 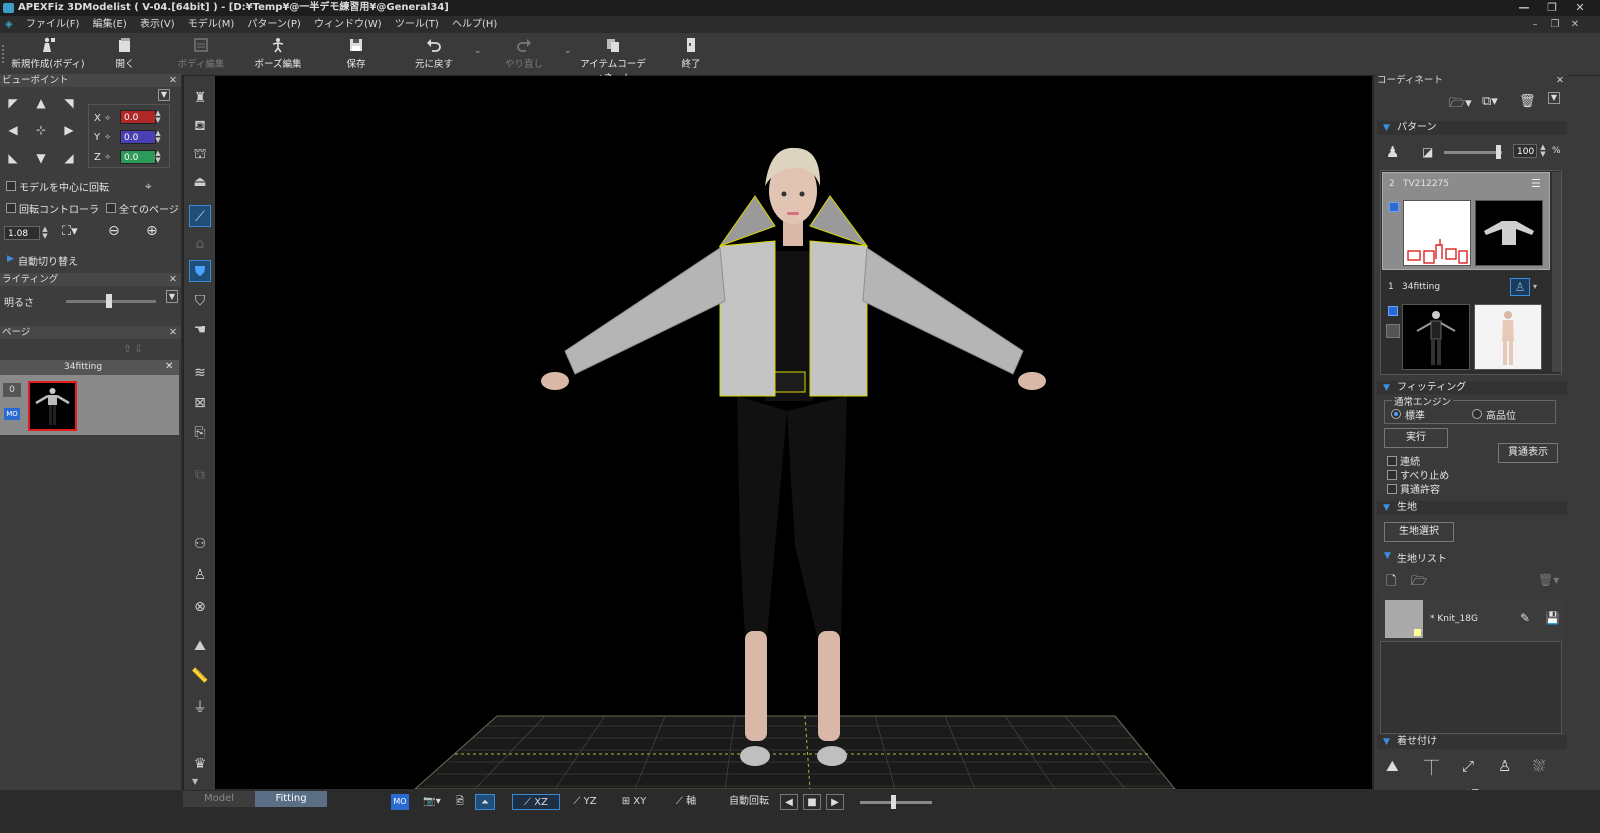 I want to click on pattern-tool-disabled-icon: ⌂, so click(x=200, y=244).